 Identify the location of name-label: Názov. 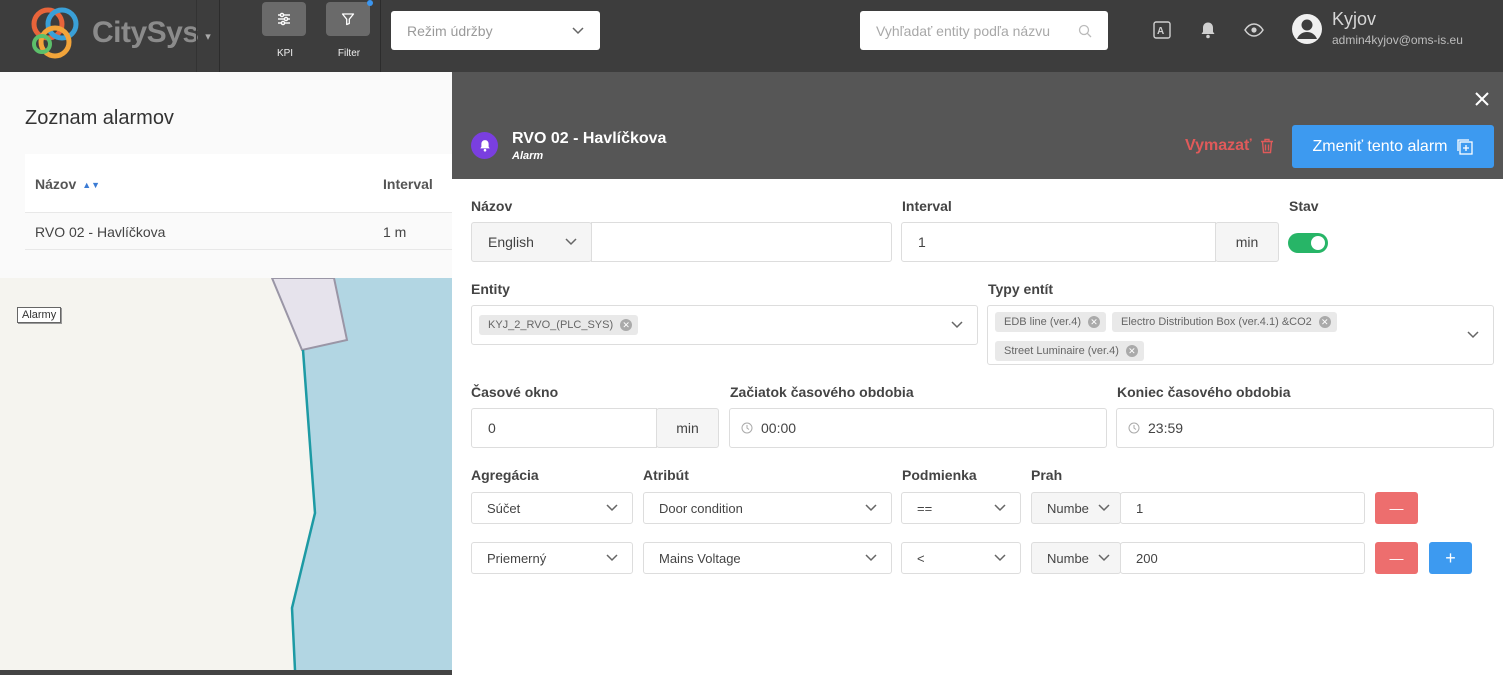
(492, 206).